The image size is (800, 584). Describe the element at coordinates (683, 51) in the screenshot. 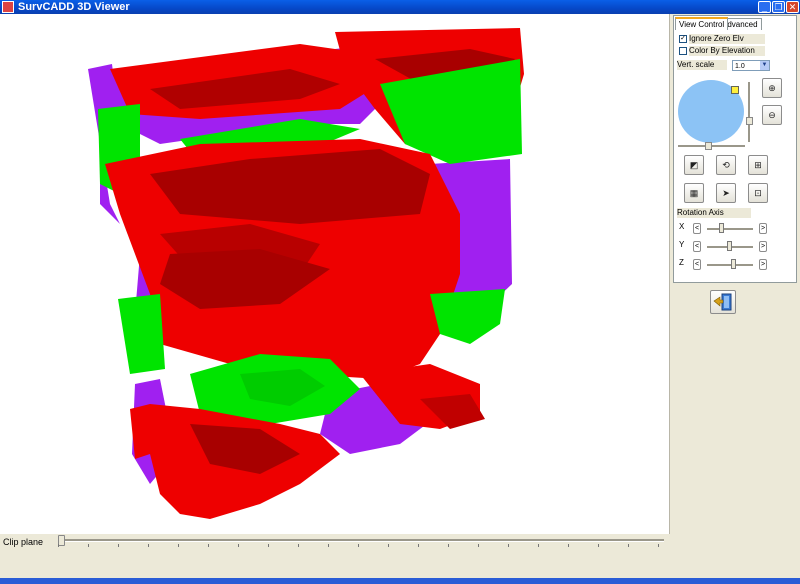

I see `color-by-elevation-checkbox` at that location.